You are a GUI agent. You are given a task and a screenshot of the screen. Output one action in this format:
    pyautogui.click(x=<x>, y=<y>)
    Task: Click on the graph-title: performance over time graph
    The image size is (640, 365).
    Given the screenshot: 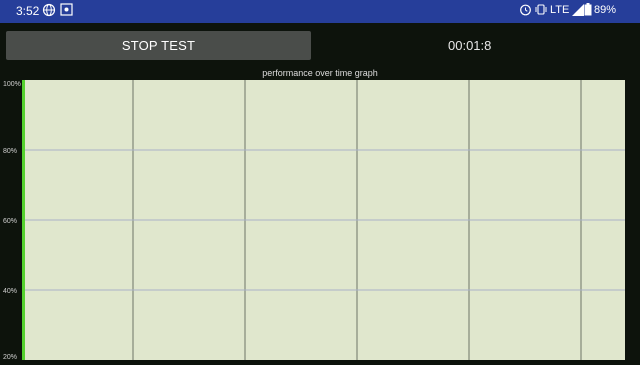 What is the action you would take?
    pyautogui.click(x=320, y=73)
    